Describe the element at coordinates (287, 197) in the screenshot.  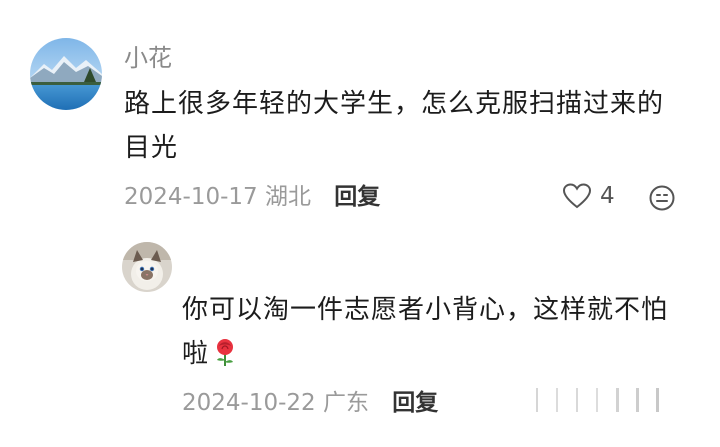
I see `comment-location: 湖北` at that location.